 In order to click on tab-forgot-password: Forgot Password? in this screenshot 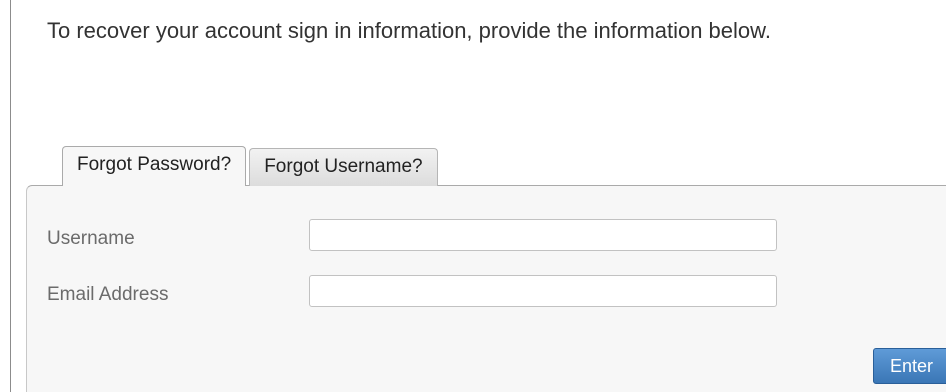, I will do `click(154, 166)`.